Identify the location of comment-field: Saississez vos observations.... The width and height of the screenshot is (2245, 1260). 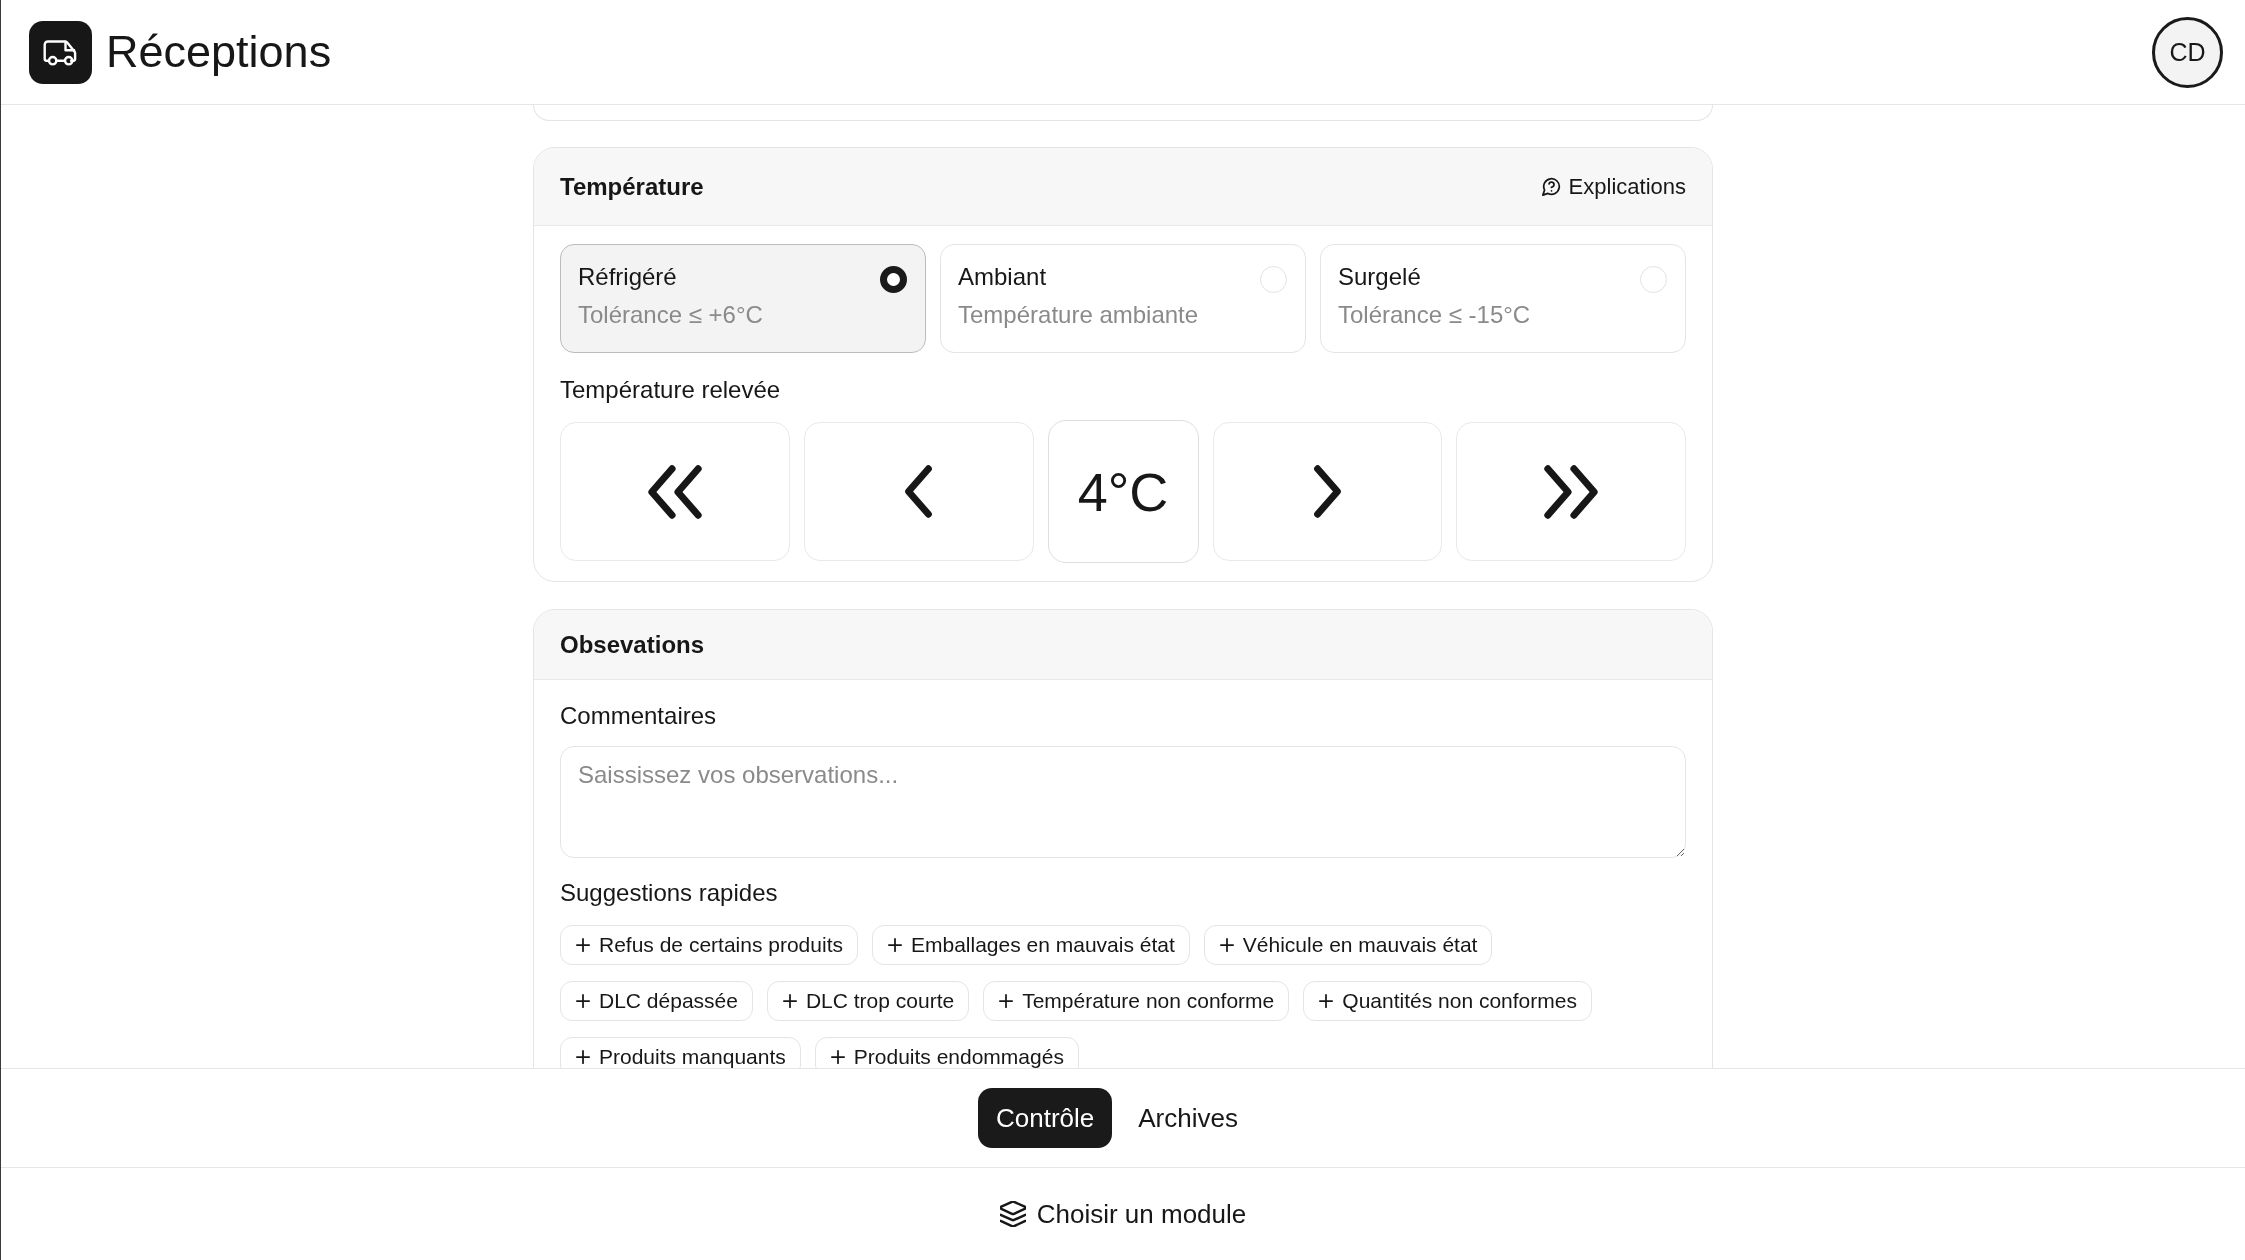
(1123, 802).